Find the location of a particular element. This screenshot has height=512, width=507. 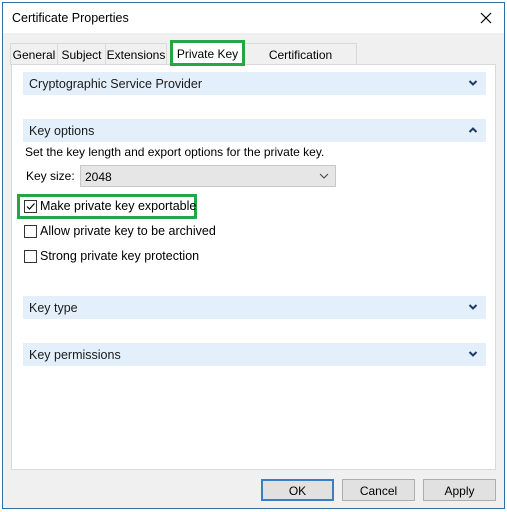

tab-extensions: Extensions is located at coordinates (136, 54).